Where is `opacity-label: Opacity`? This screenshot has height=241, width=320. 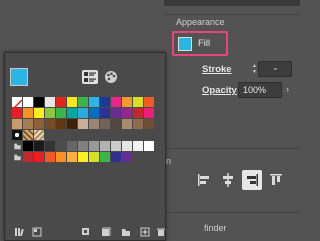
opacity-label: Opacity is located at coordinates (219, 90).